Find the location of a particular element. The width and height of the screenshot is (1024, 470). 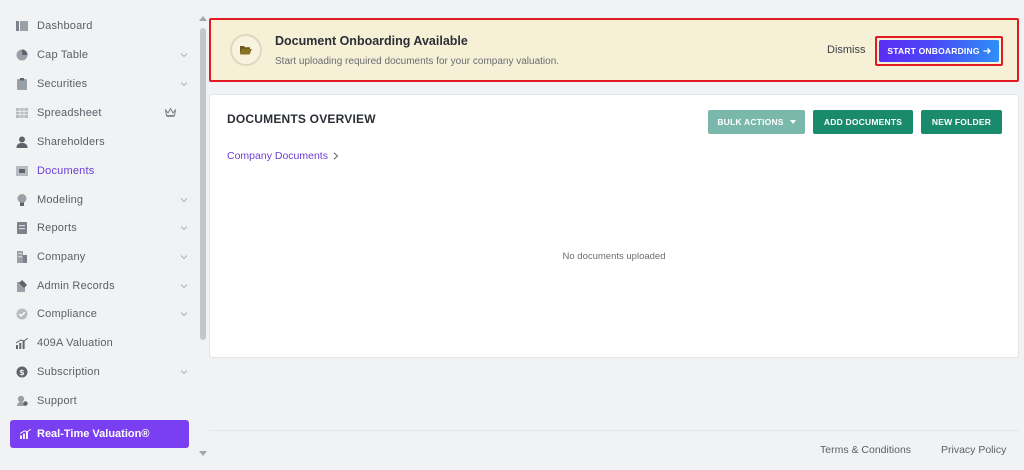

sidebar-item-company: Company is located at coordinates (98, 257).